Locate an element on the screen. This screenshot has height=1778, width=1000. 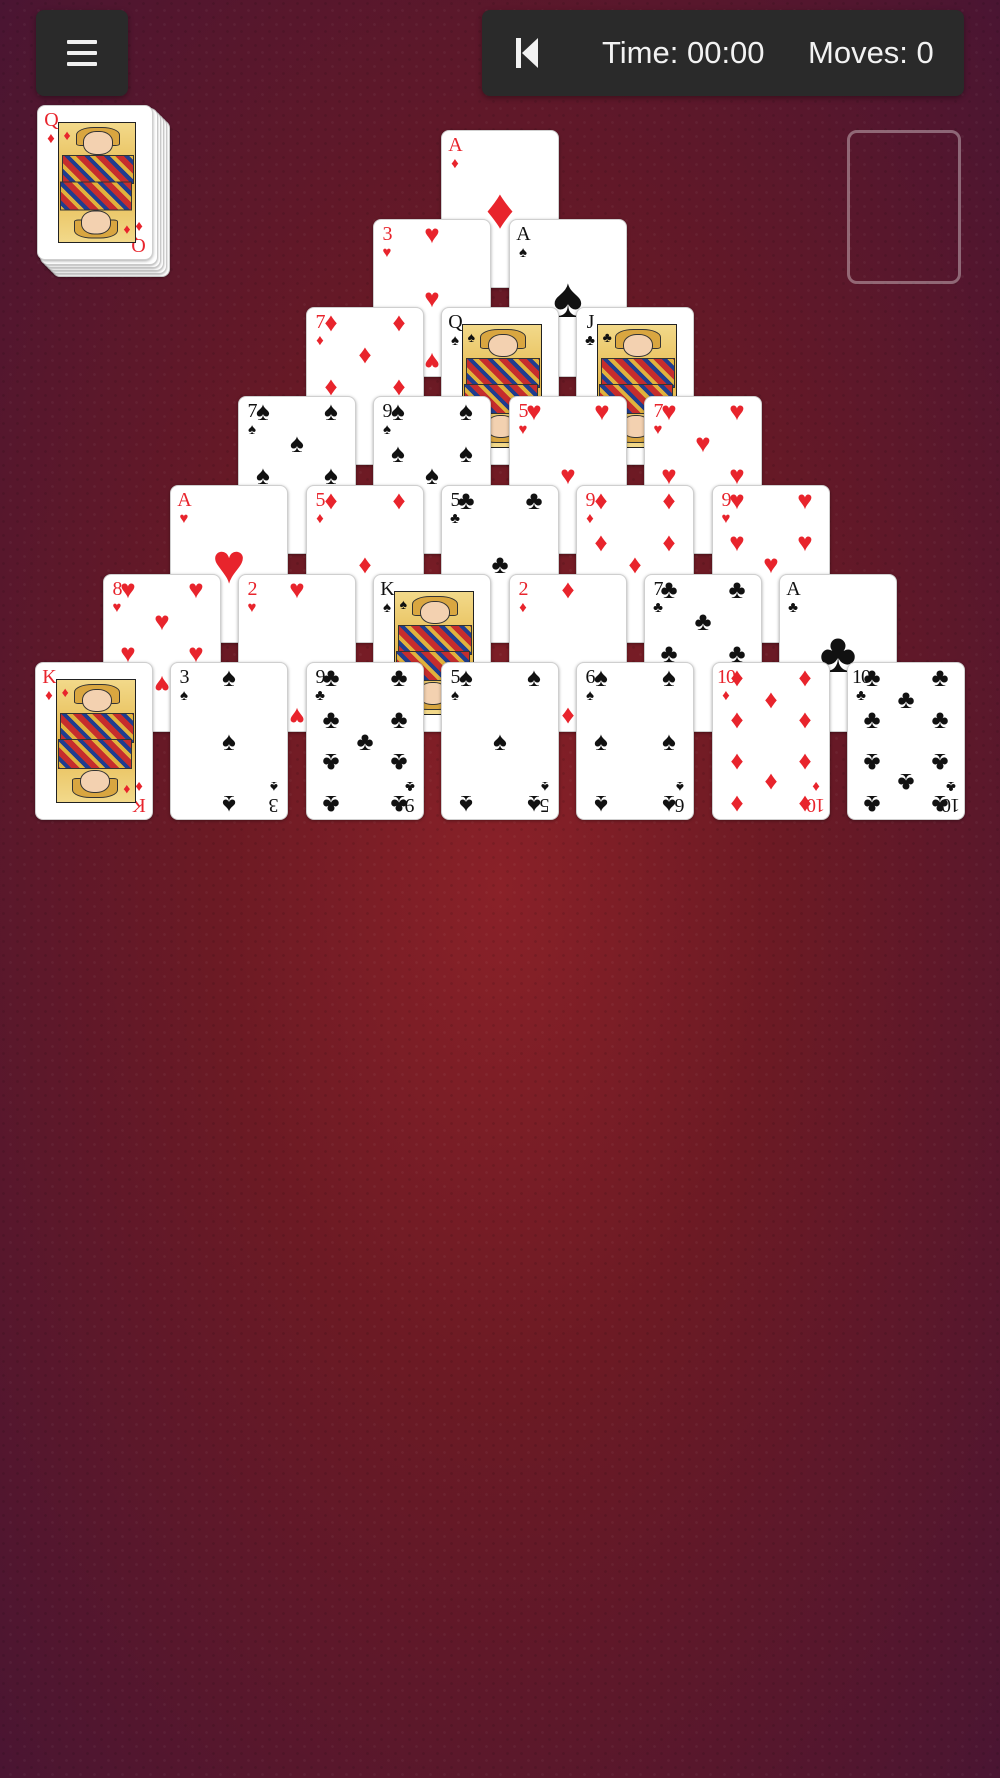
pyramid-card: 3 ♠ 3 ♠ ♠ ♠ ♠ is located at coordinates (229, 741).